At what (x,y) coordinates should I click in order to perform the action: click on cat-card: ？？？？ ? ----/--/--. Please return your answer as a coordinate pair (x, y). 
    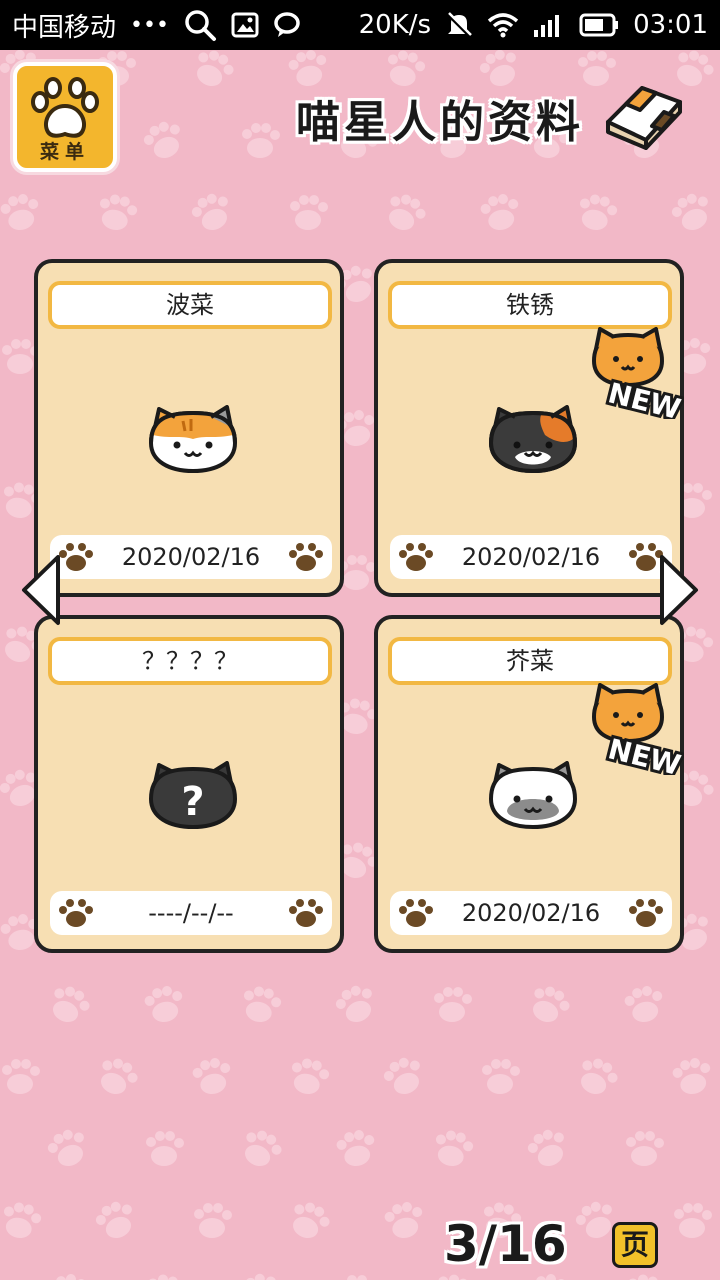
    Looking at the image, I should click on (189, 784).